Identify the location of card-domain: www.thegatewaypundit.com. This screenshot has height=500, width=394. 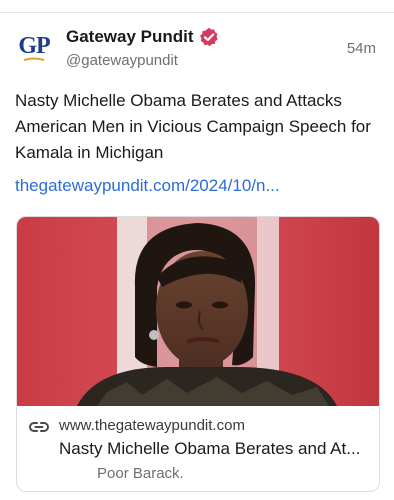
(152, 425).